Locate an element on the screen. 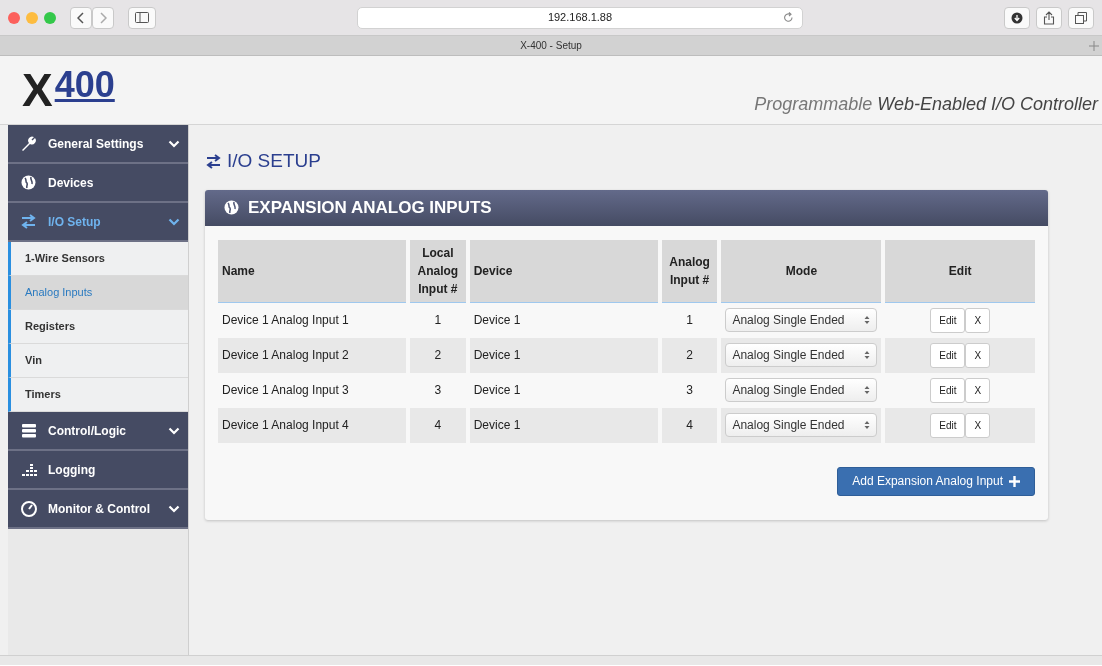 The height and width of the screenshot is (666, 1102). page-title: I/O SETUP is located at coordinates (274, 161).